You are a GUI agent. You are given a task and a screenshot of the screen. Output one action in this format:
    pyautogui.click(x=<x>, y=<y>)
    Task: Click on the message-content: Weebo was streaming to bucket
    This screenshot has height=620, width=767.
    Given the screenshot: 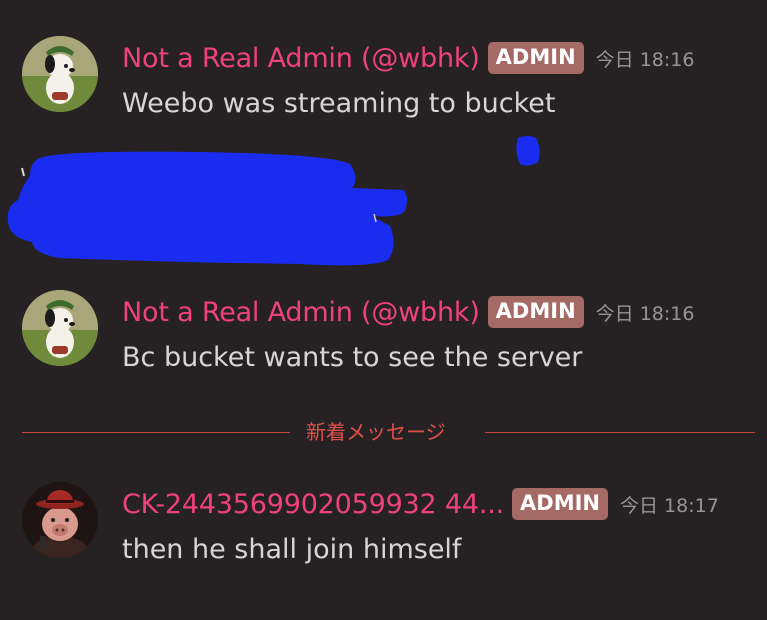 What is the action you would take?
    pyautogui.click(x=339, y=103)
    